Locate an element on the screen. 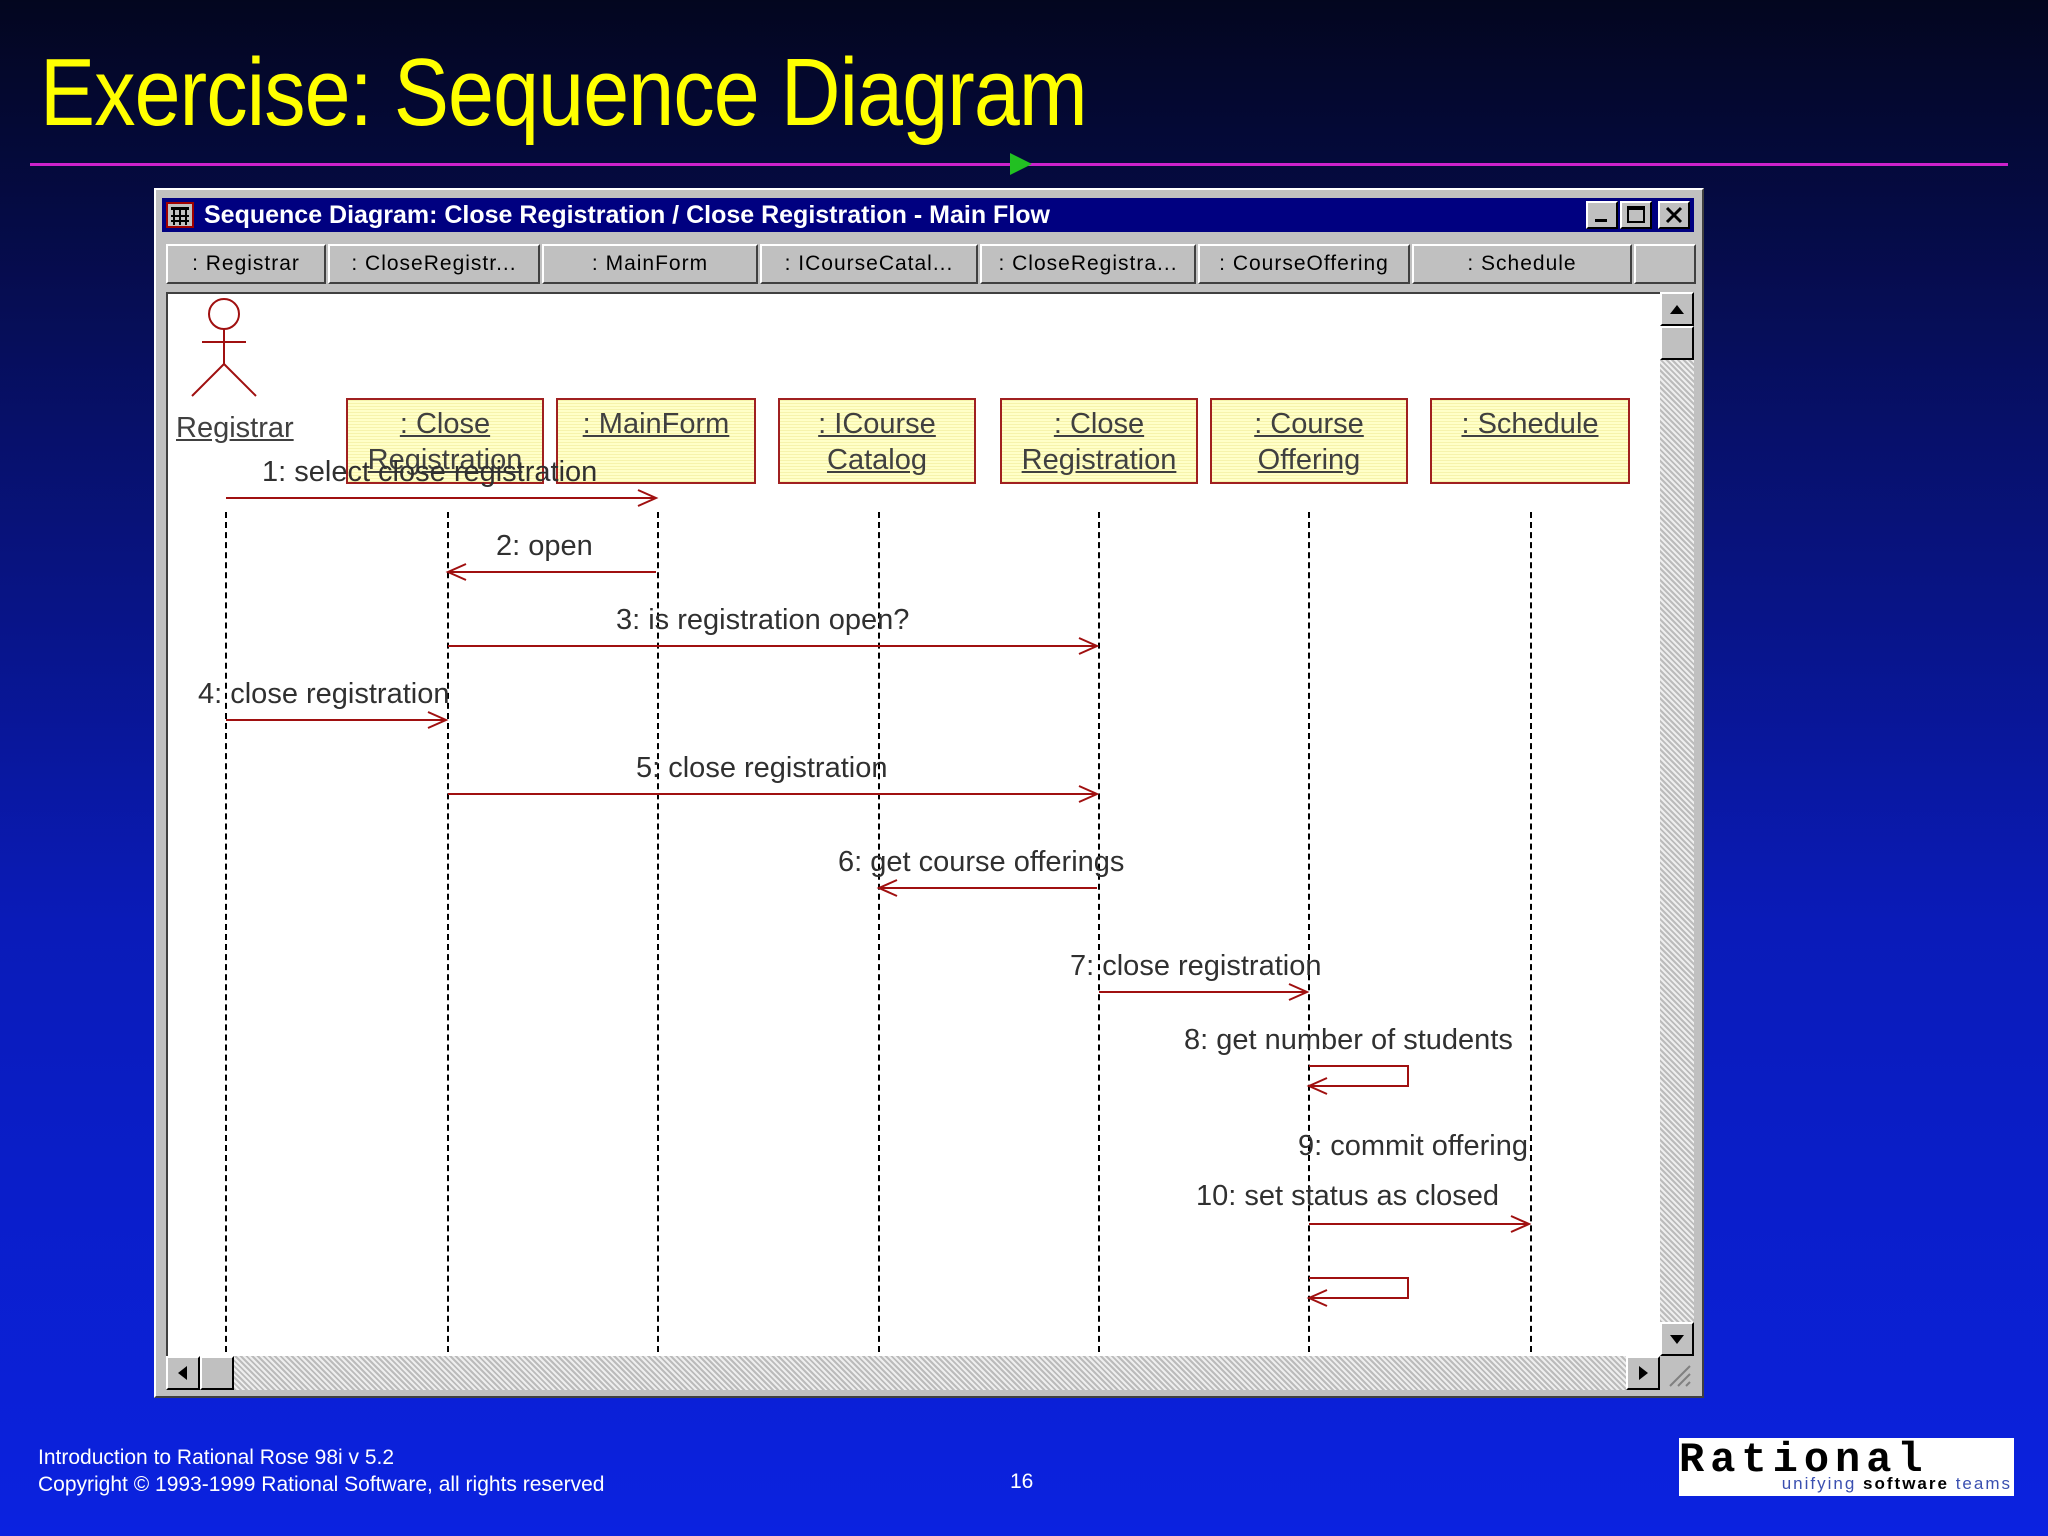 This screenshot has height=1536, width=2048. minimize-icon is located at coordinates (1601, 220).